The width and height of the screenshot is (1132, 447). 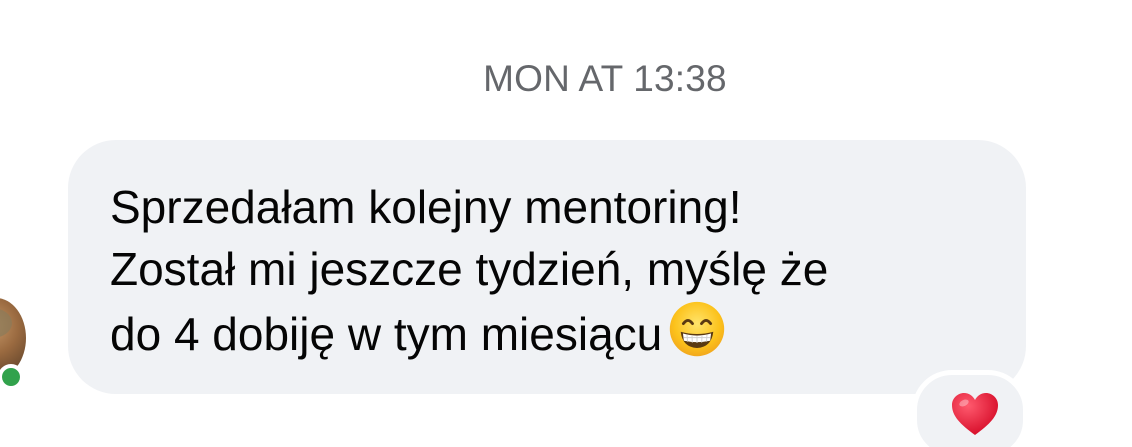 What do you see at coordinates (6, 323) in the screenshot?
I see `avatar-image` at bounding box center [6, 323].